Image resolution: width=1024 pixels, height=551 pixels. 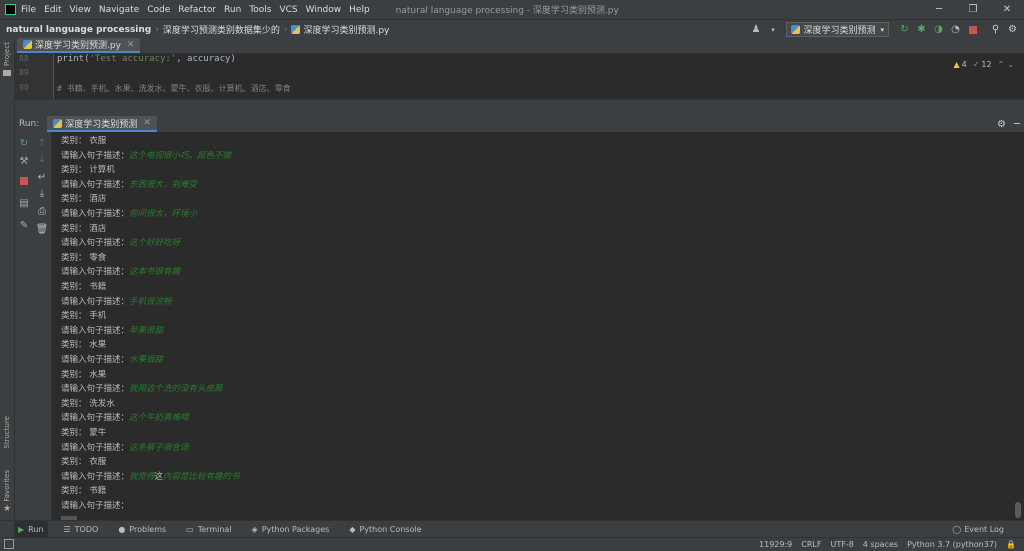 What do you see at coordinates (24, 58) in the screenshot?
I see `line-number: 88` at bounding box center [24, 58].